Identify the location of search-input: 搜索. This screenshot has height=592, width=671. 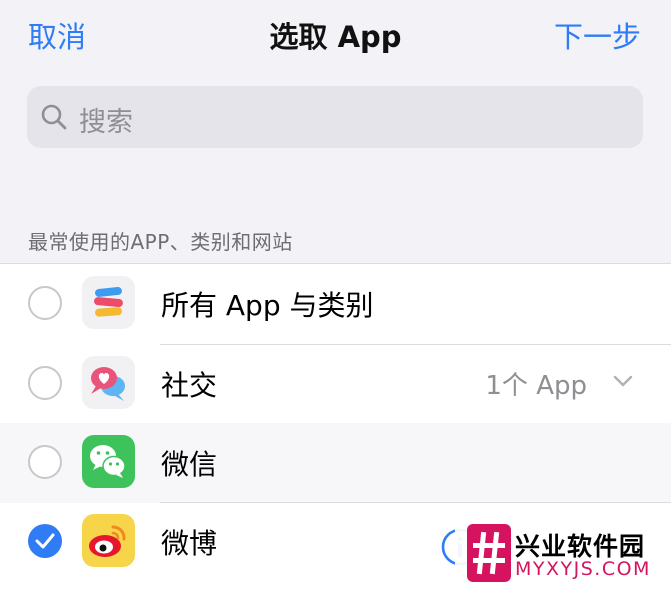
(335, 117).